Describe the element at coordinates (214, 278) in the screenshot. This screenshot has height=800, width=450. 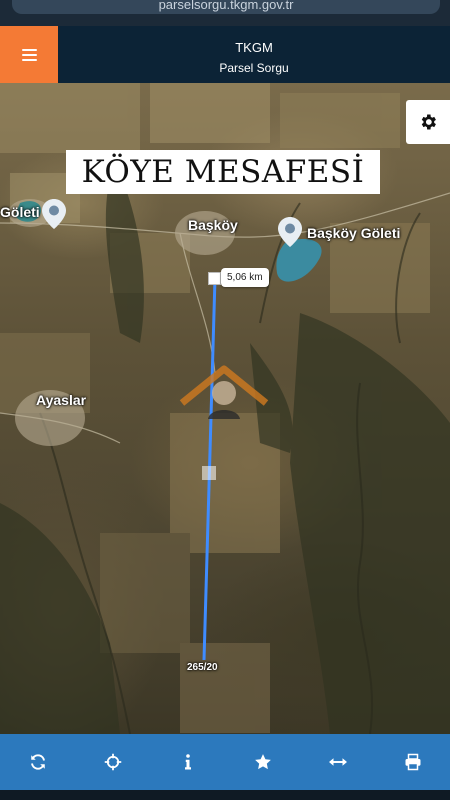
I see `measure-start-handle` at that location.